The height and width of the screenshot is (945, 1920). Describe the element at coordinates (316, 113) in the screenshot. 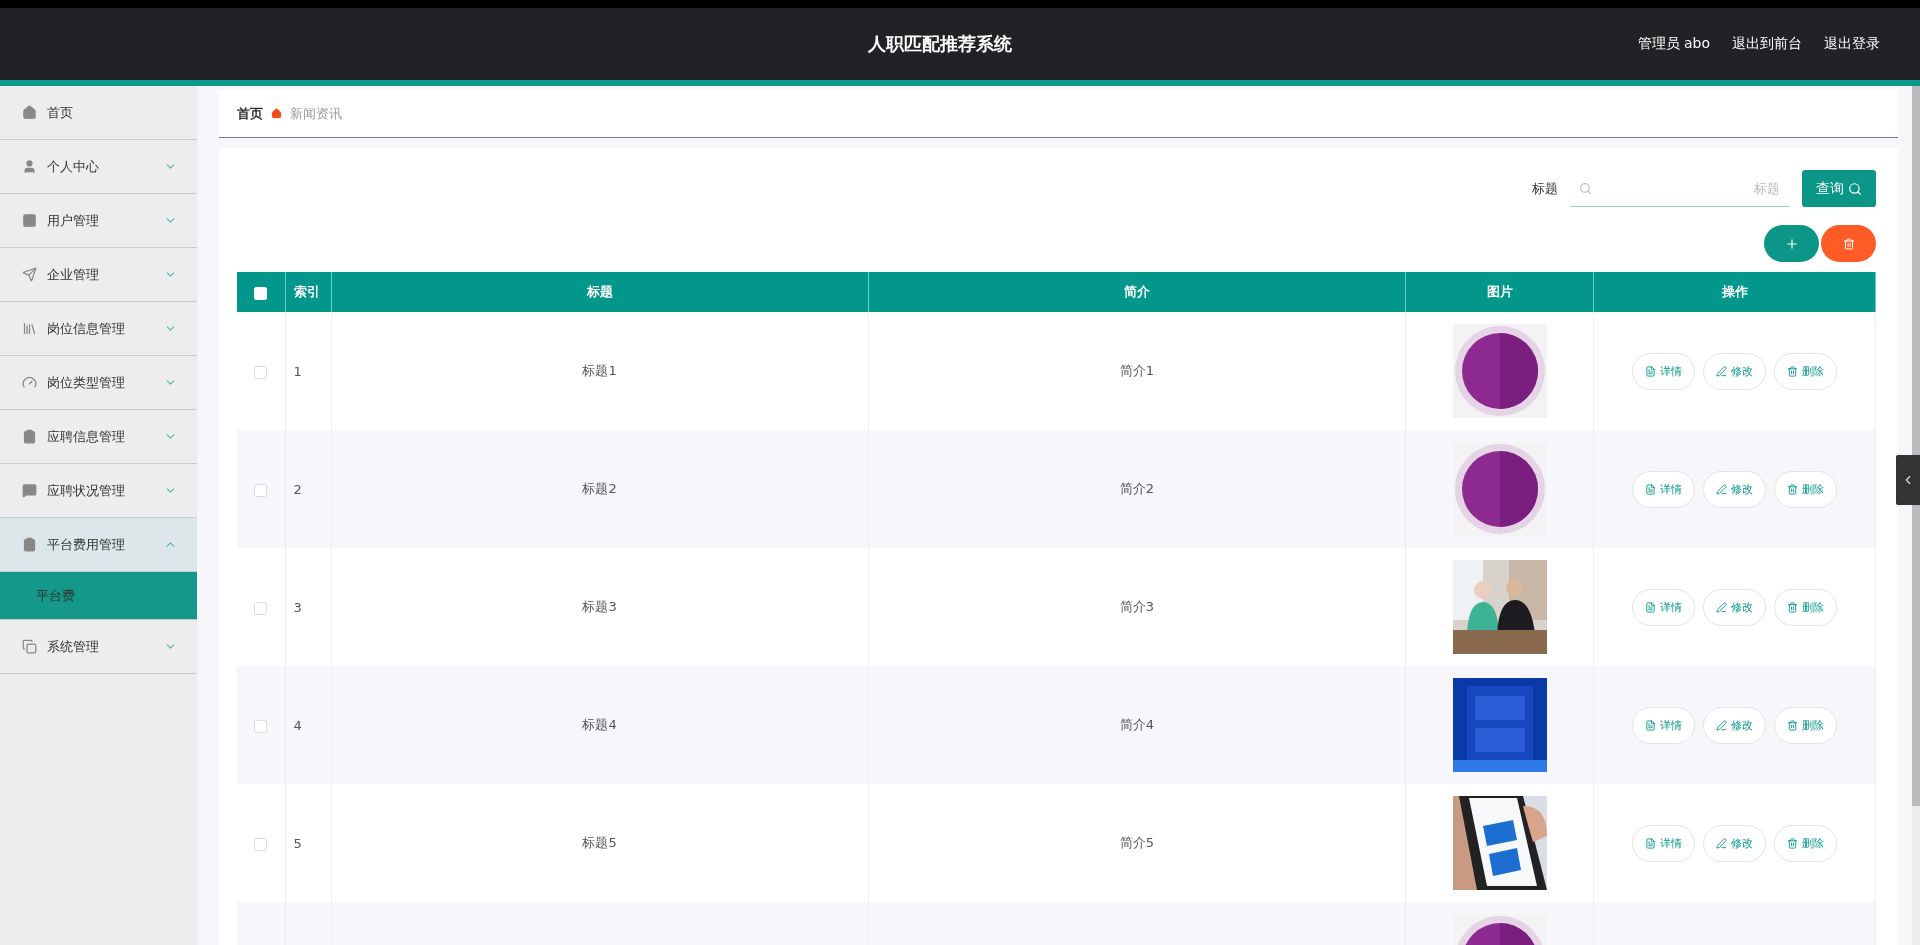

I see `breadcrumb-item: 新闻资讯` at that location.